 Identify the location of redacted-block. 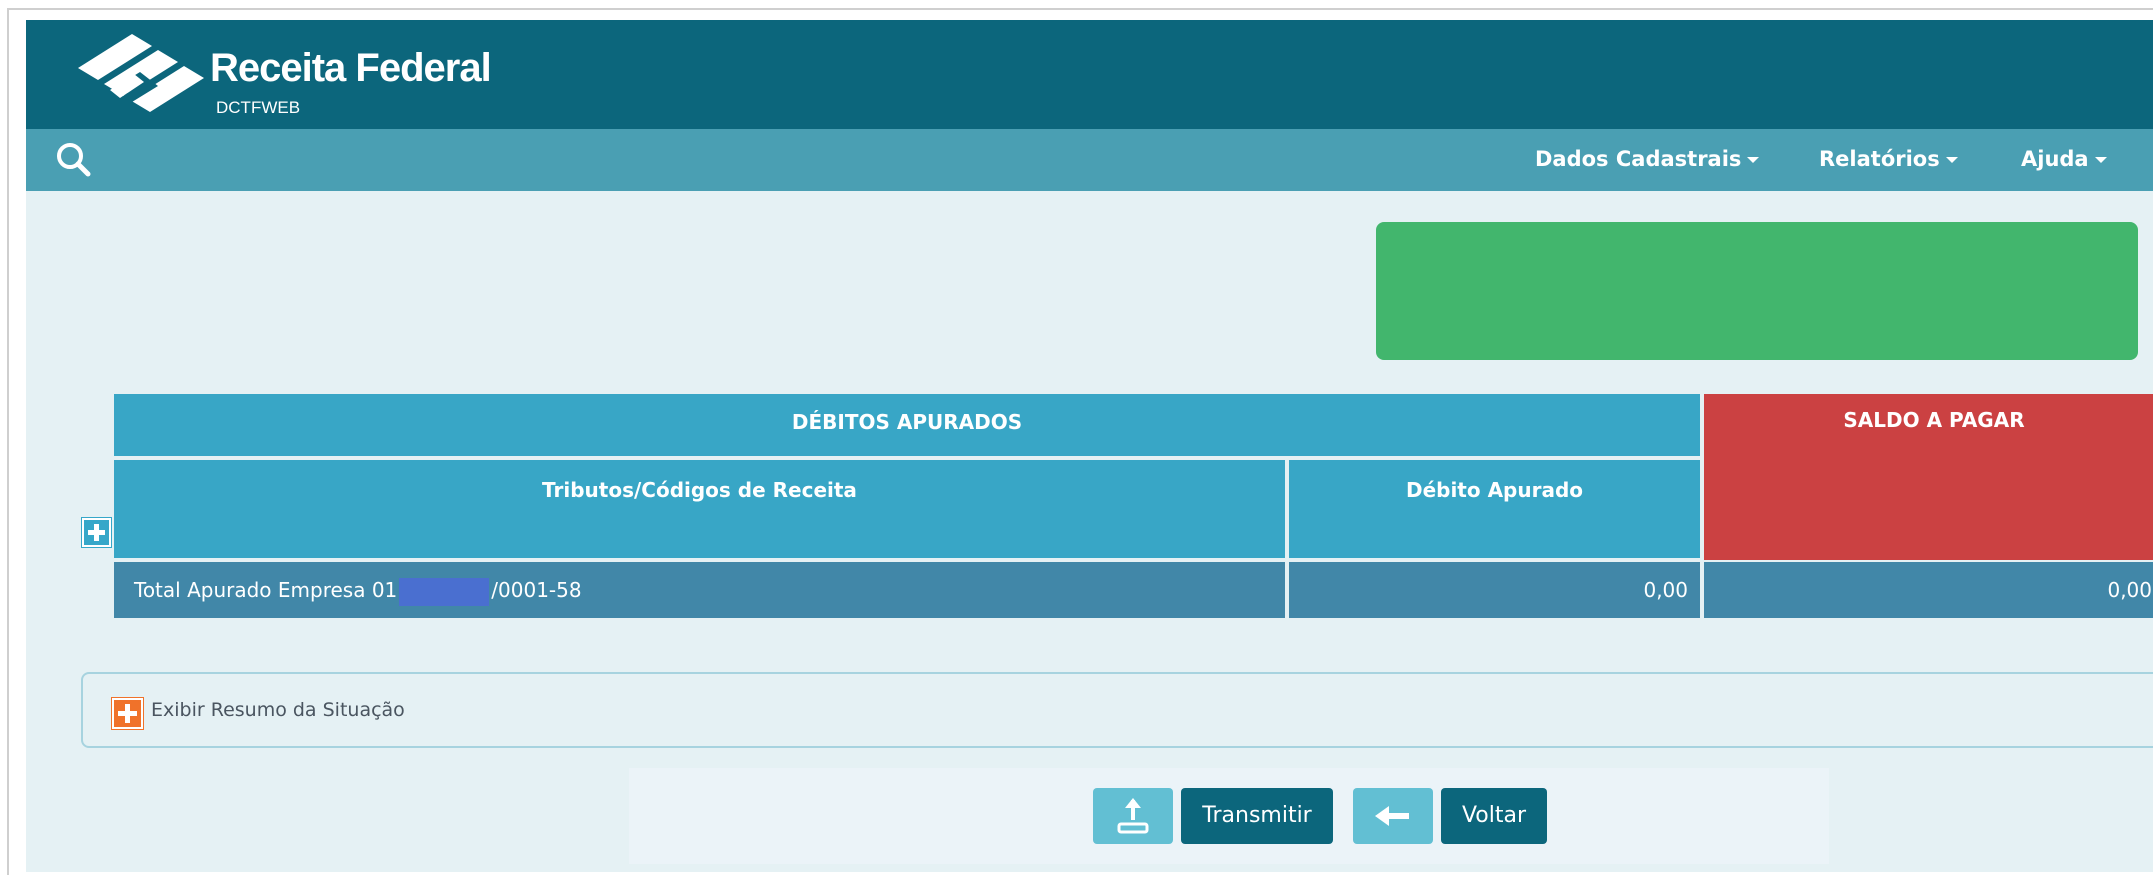
(444, 591).